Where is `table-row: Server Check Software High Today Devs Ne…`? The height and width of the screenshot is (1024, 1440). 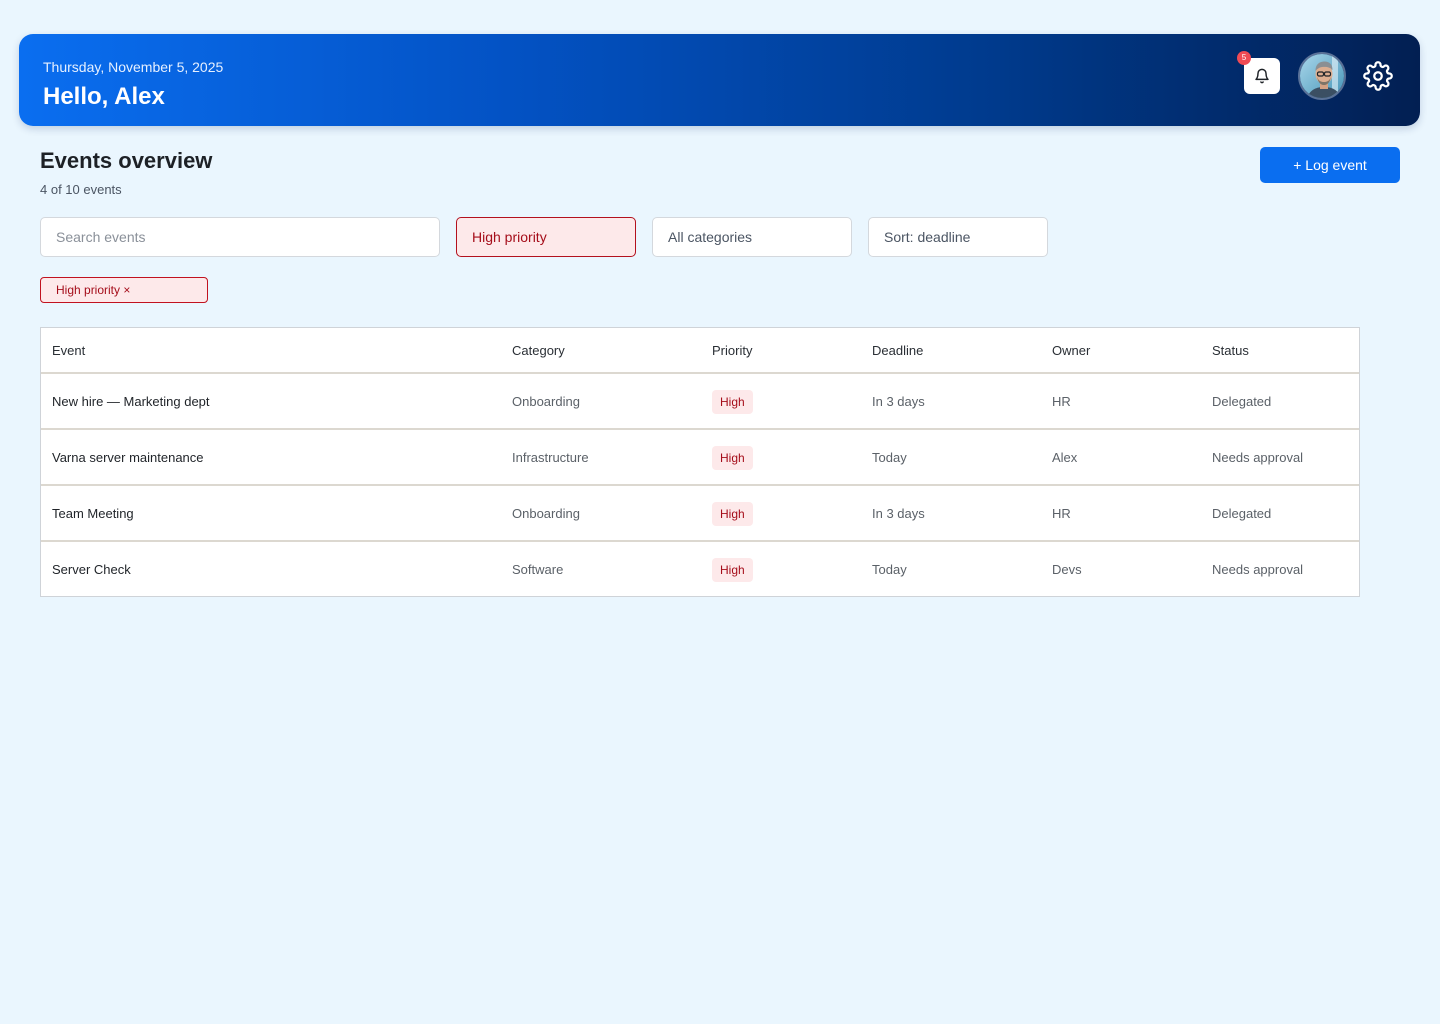
table-row: Server Check Software High Today Devs Ne… is located at coordinates (700, 568).